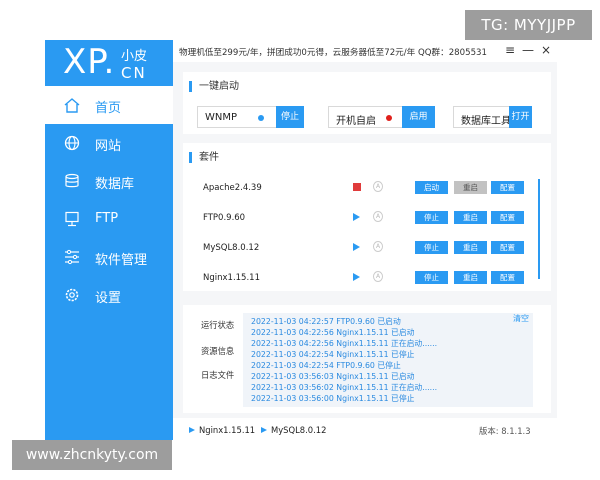  What do you see at coordinates (217, 325) in the screenshot?
I see `tab-run-status: 运行状态` at bounding box center [217, 325].